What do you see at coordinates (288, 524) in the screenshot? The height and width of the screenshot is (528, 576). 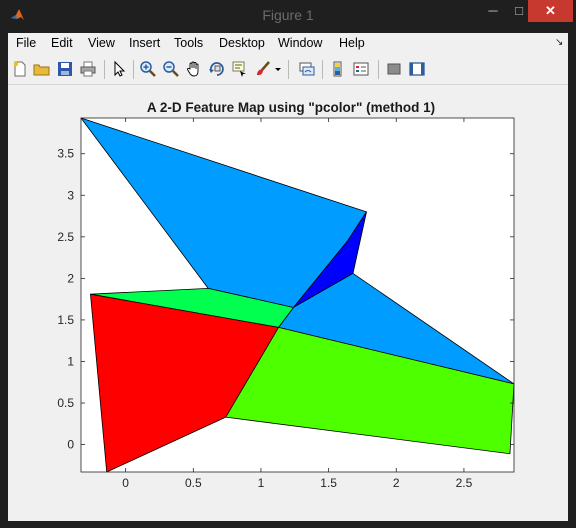 I see `window-frame-bottom` at bounding box center [288, 524].